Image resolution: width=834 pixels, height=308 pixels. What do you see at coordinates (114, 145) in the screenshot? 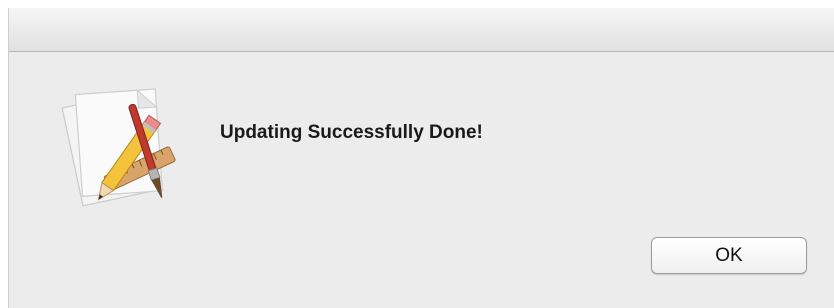
I see `text-edit-app-icon` at bounding box center [114, 145].